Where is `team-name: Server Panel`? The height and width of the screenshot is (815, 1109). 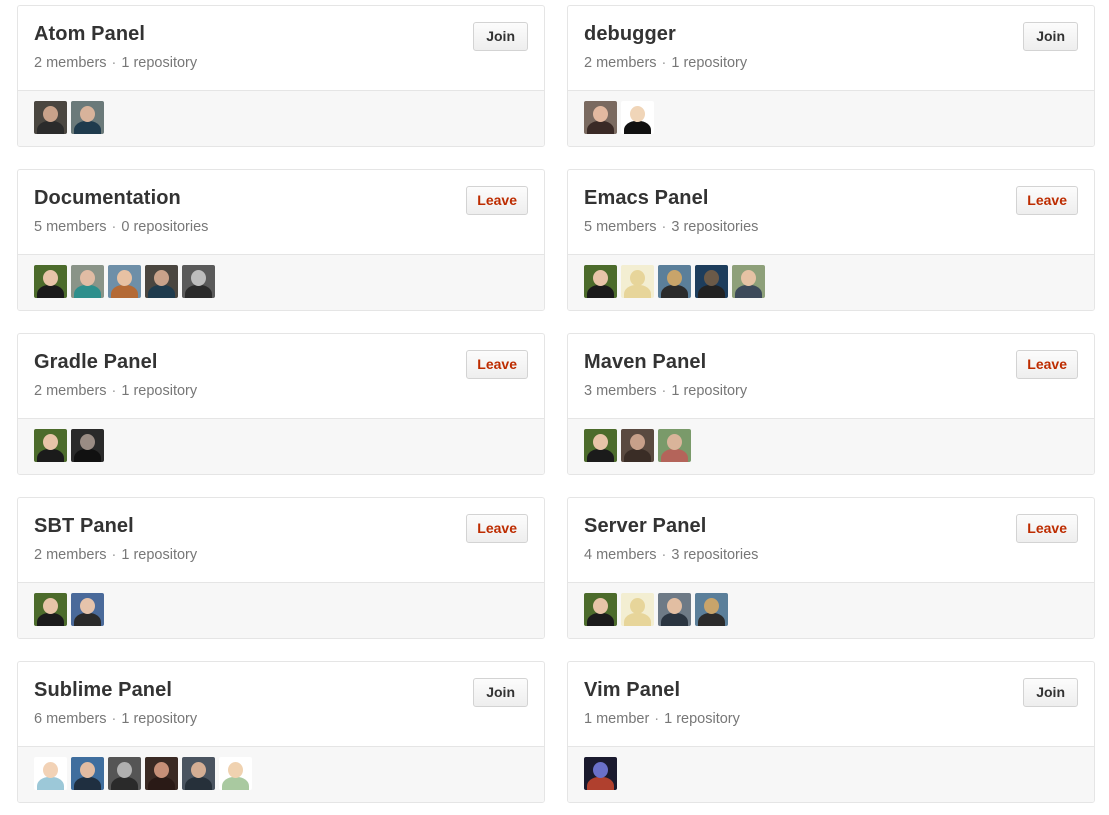 team-name: Server Panel is located at coordinates (831, 526).